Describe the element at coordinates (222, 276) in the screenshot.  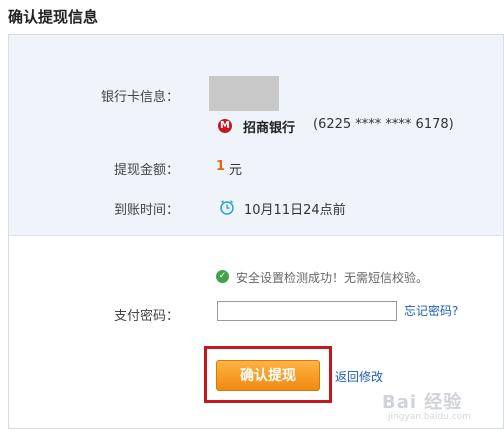
I see `check-circle-icon: ✓` at that location.